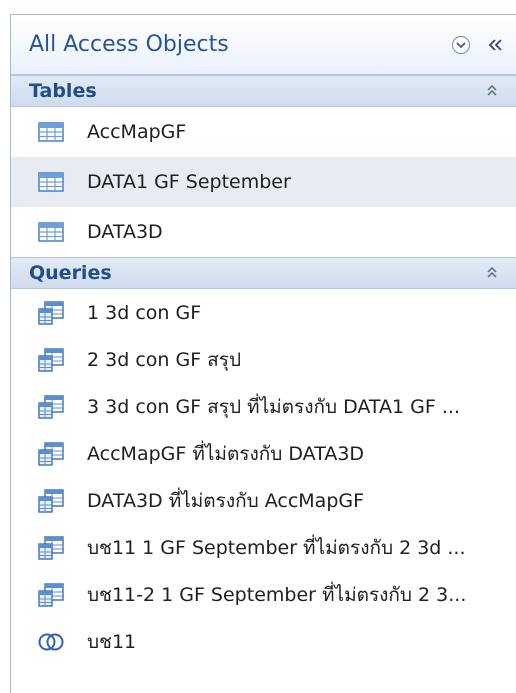 The height and width of the screenshot is (693, 516). I want to click on item-label: DATA1 GF September, so click(189, 182).